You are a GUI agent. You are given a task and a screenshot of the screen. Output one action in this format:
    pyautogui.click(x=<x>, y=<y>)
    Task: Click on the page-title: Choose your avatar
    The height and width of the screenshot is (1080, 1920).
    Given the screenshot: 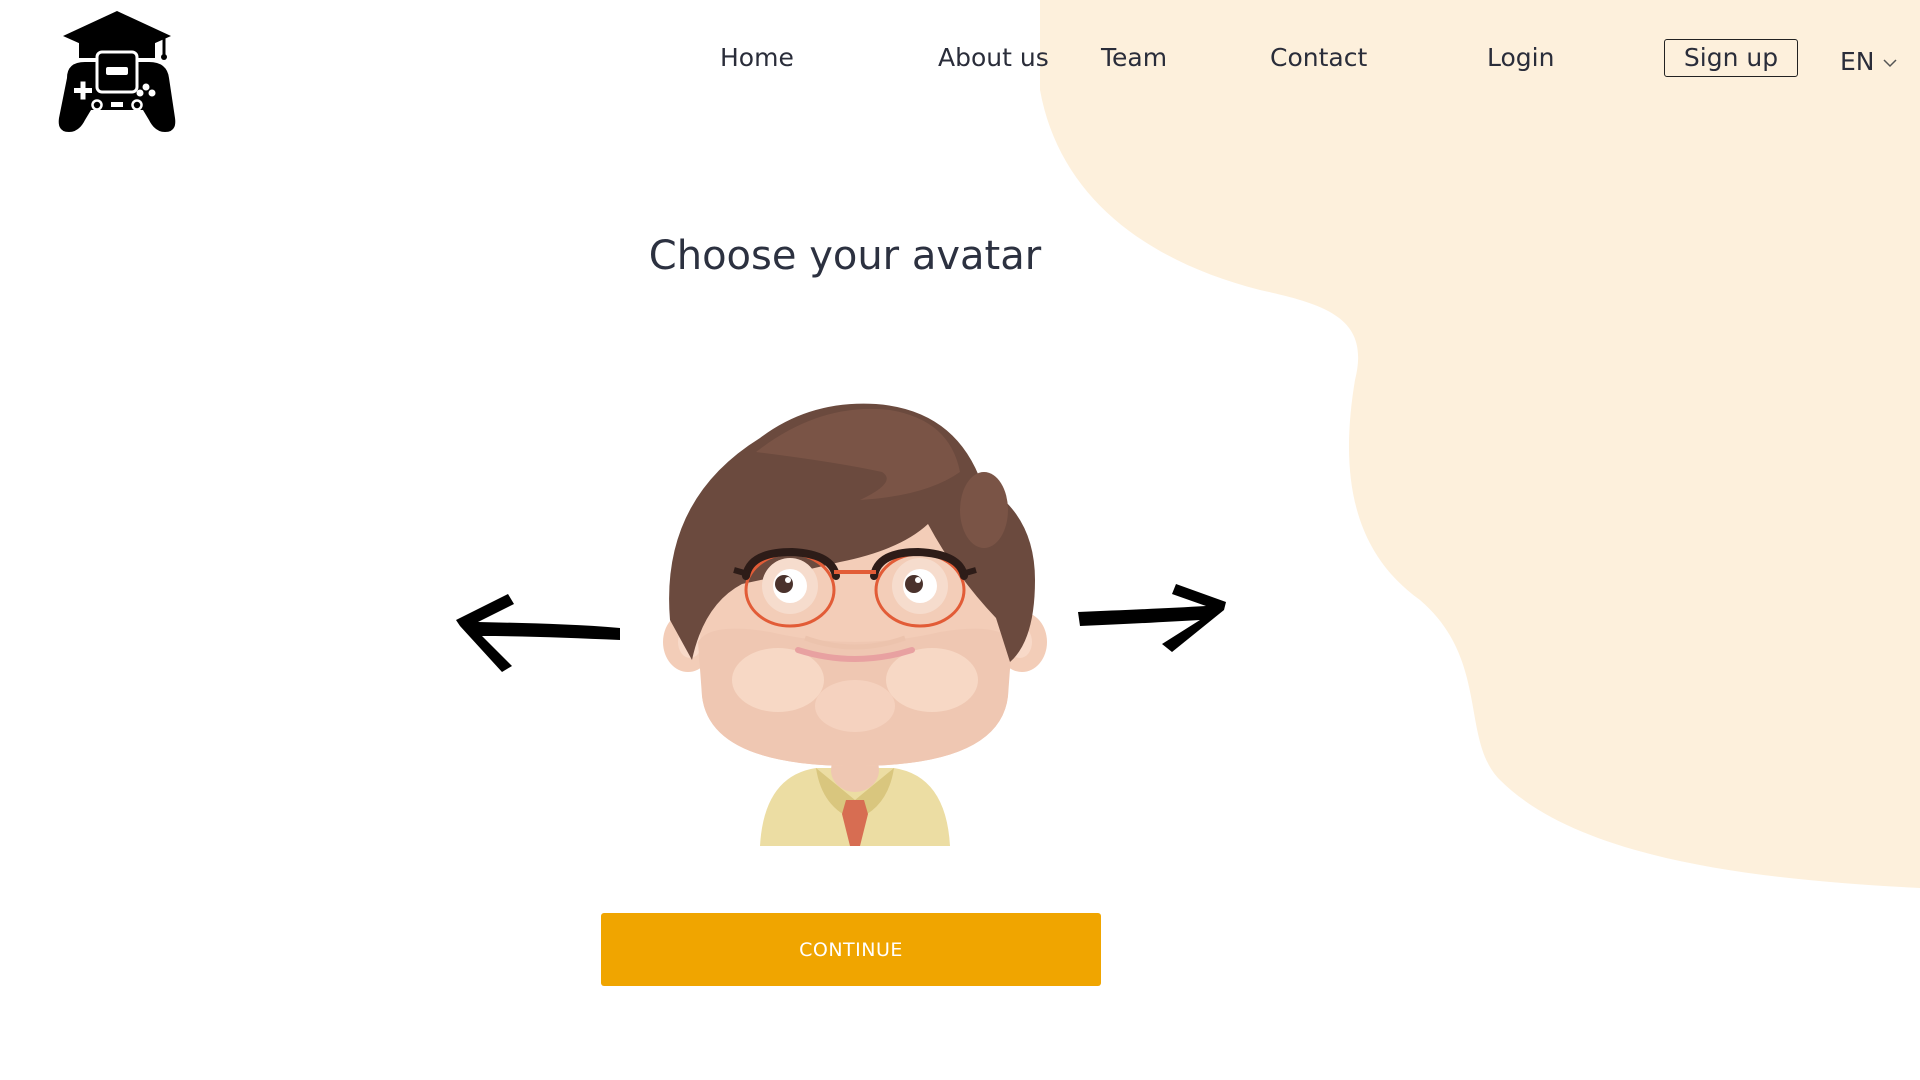 What is the action you would take?
    pyautogui.click(x=845, y=256)
    